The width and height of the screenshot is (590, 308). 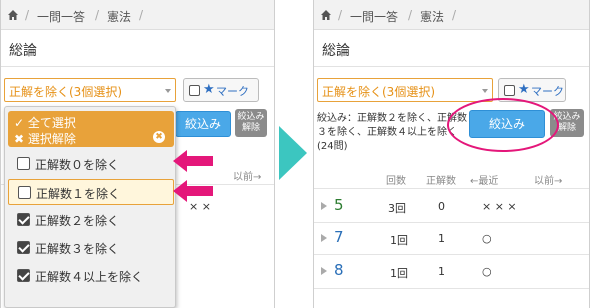 I want to click on close-icon: ✖, so click(x=159, y=137).